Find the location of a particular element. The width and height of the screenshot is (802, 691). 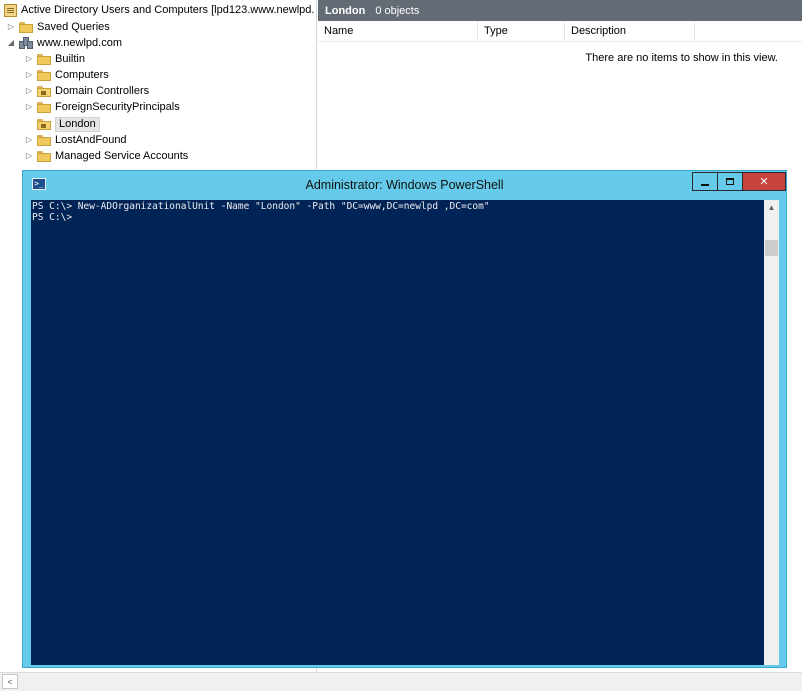

minimize-icon is located at coordinates (705, 184).